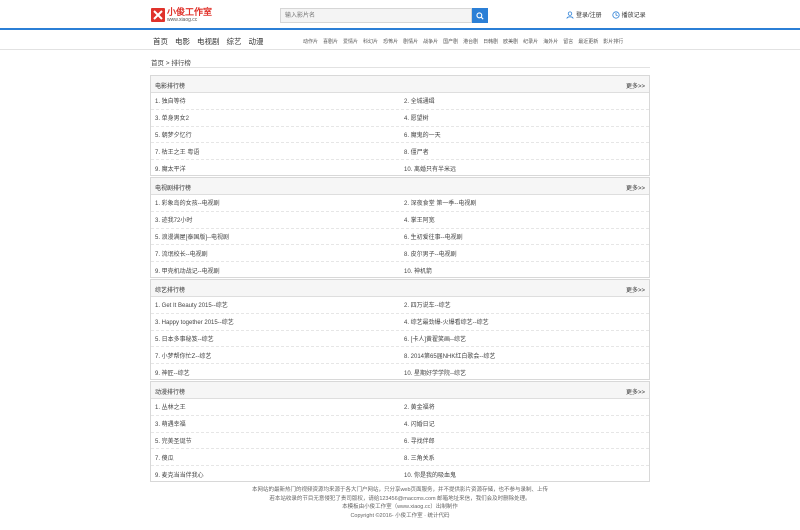 The image size is (800, 530). Describe the element at coordinates (410, 41) in the screenshot. I see `subnav-item: 剧情片` at that location.